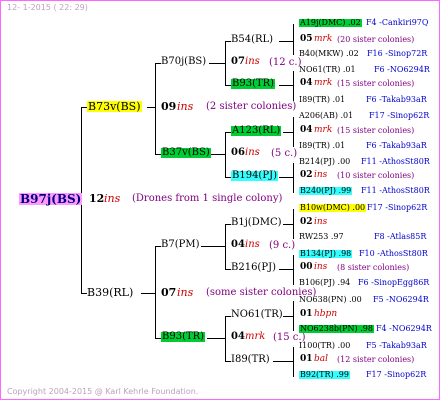 This screenshot has width=440, height=400. I want to click on ub-p1-name: A123(RL), so click(256, 130).